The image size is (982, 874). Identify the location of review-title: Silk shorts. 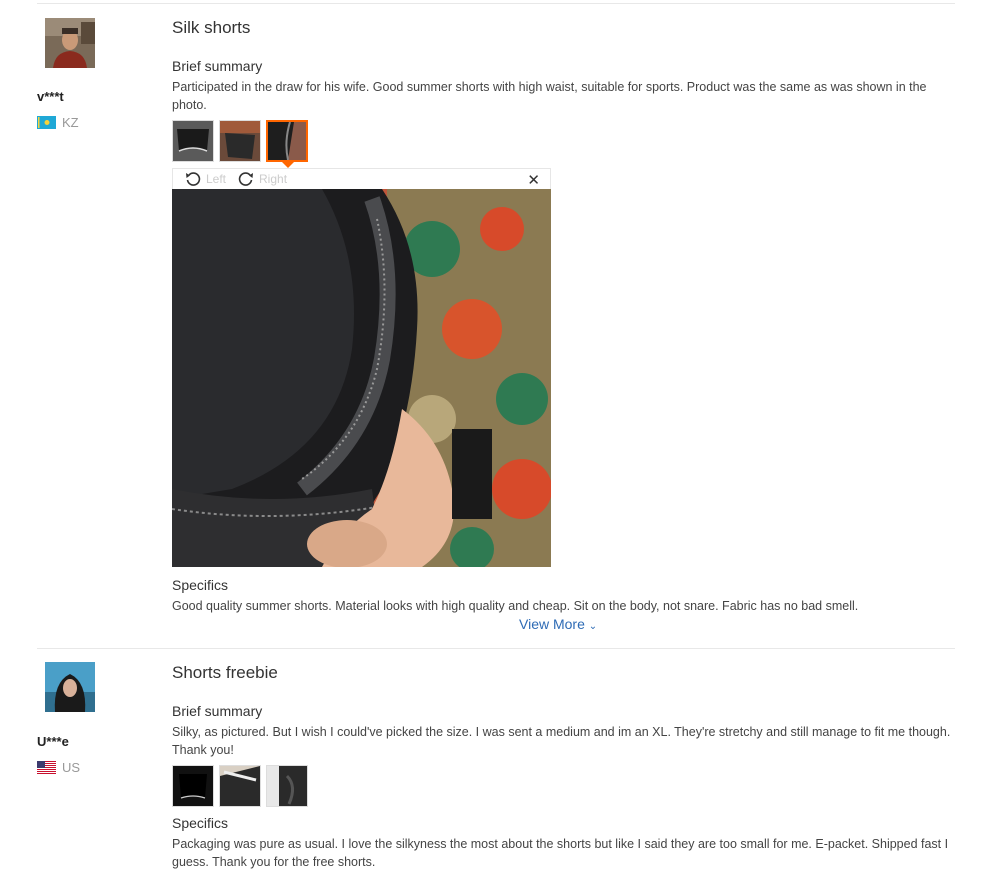
(211, 27).